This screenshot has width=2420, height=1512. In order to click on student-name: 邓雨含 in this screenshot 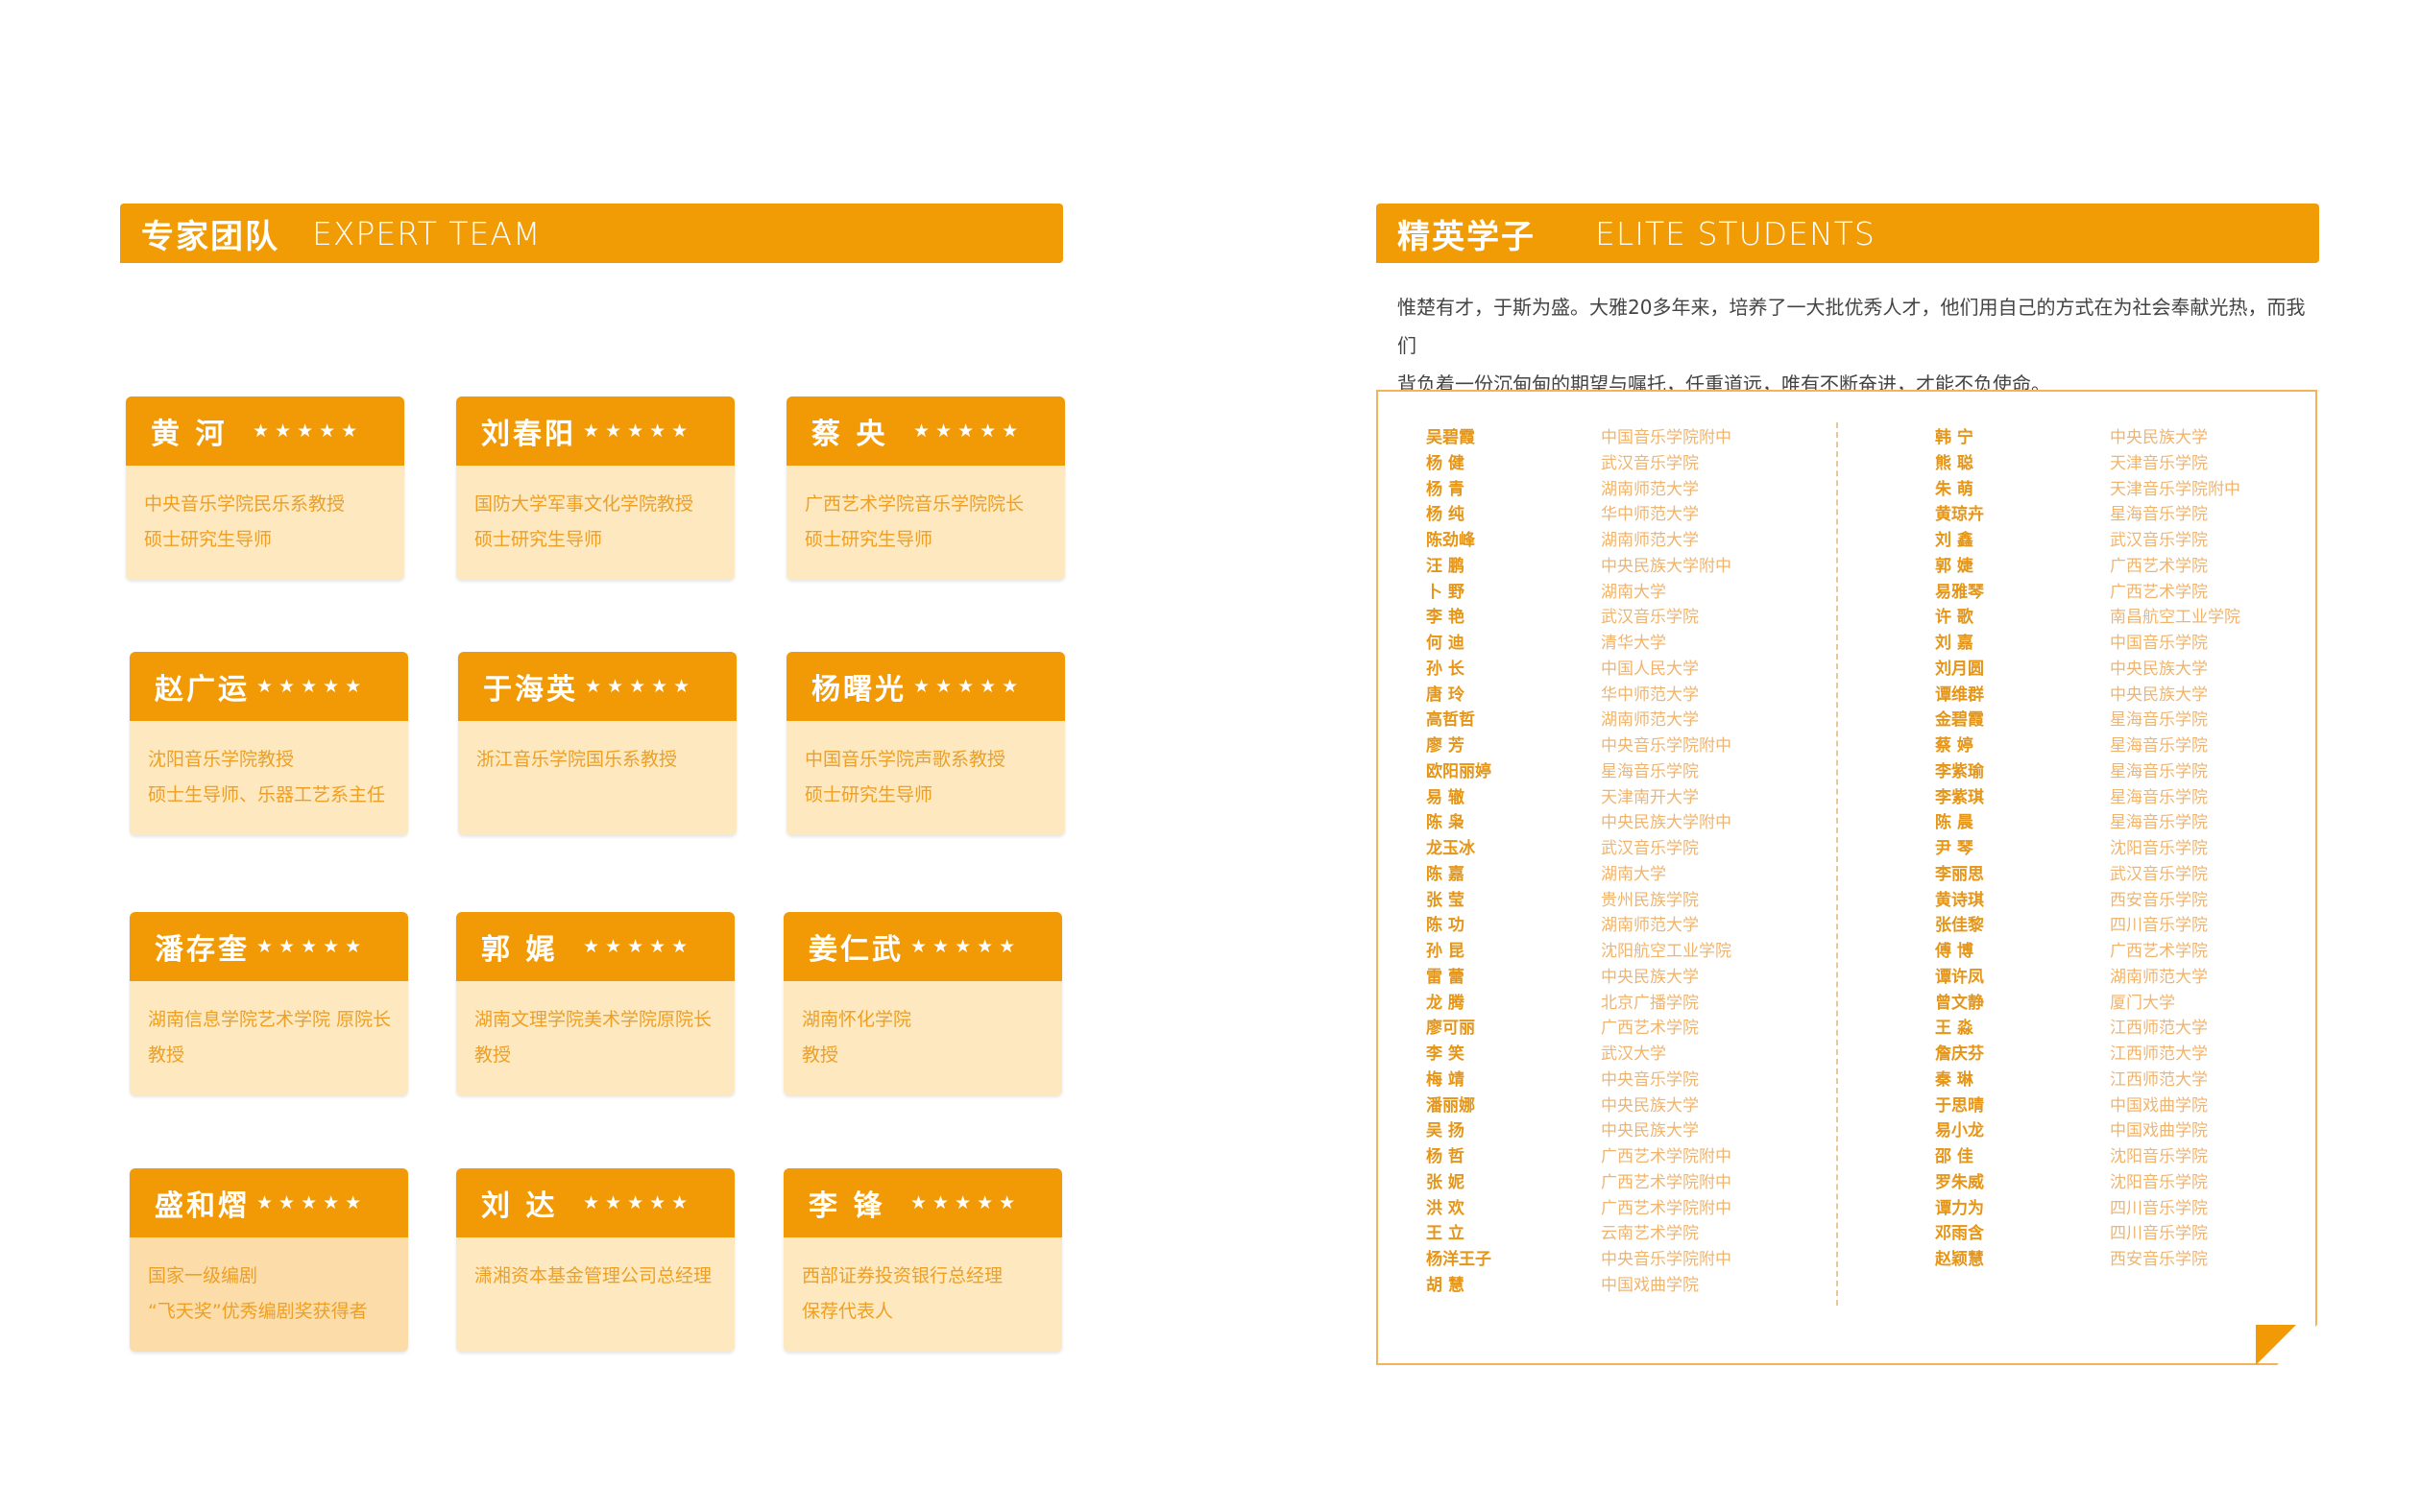, I will do `click(1960, 1234)`.